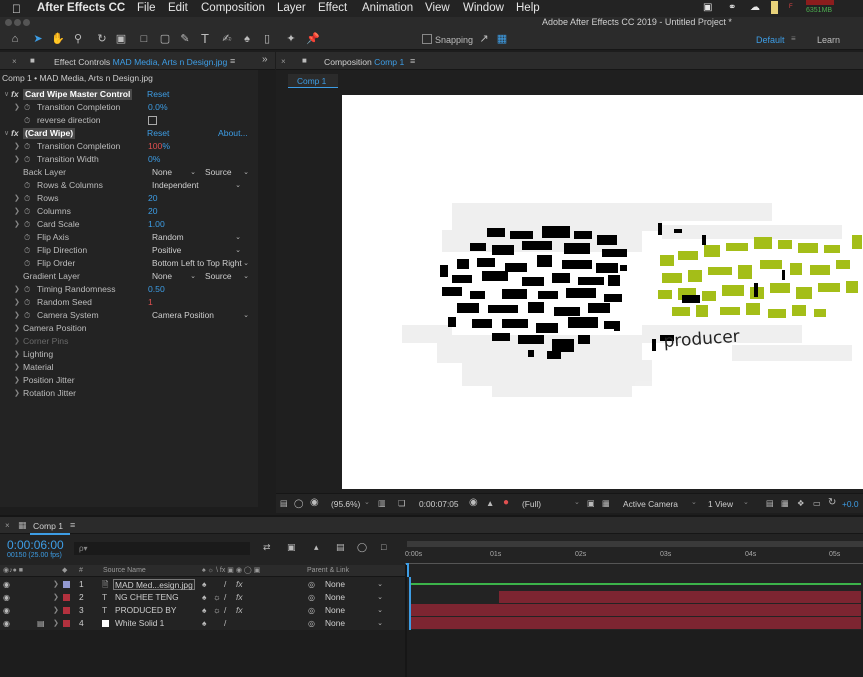  Describe the element at coordinates (129, 94) in the screenshot. I see `effect-master-header: ∨ fx Card Wipe Master Control Reset` at that location.